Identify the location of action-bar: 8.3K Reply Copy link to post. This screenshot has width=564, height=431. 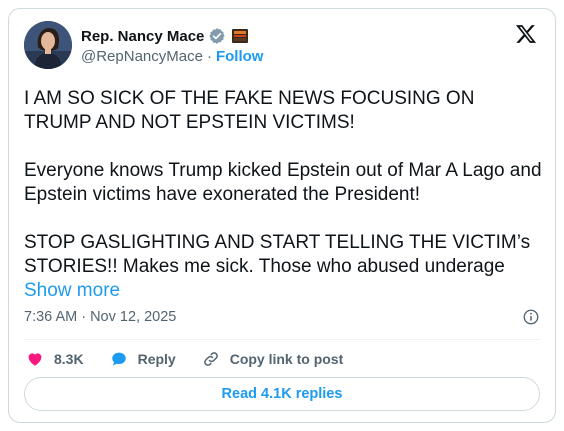
(197, 359).